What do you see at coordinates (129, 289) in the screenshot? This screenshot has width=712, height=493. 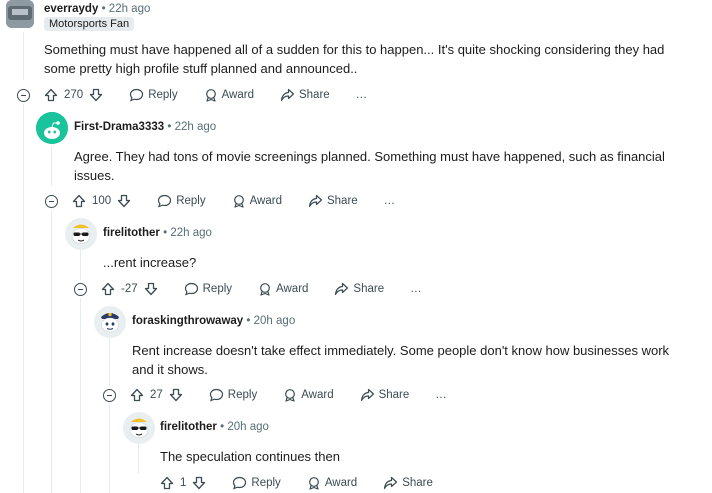 I see `vote-count: -27` at bounding box center [129, 289].